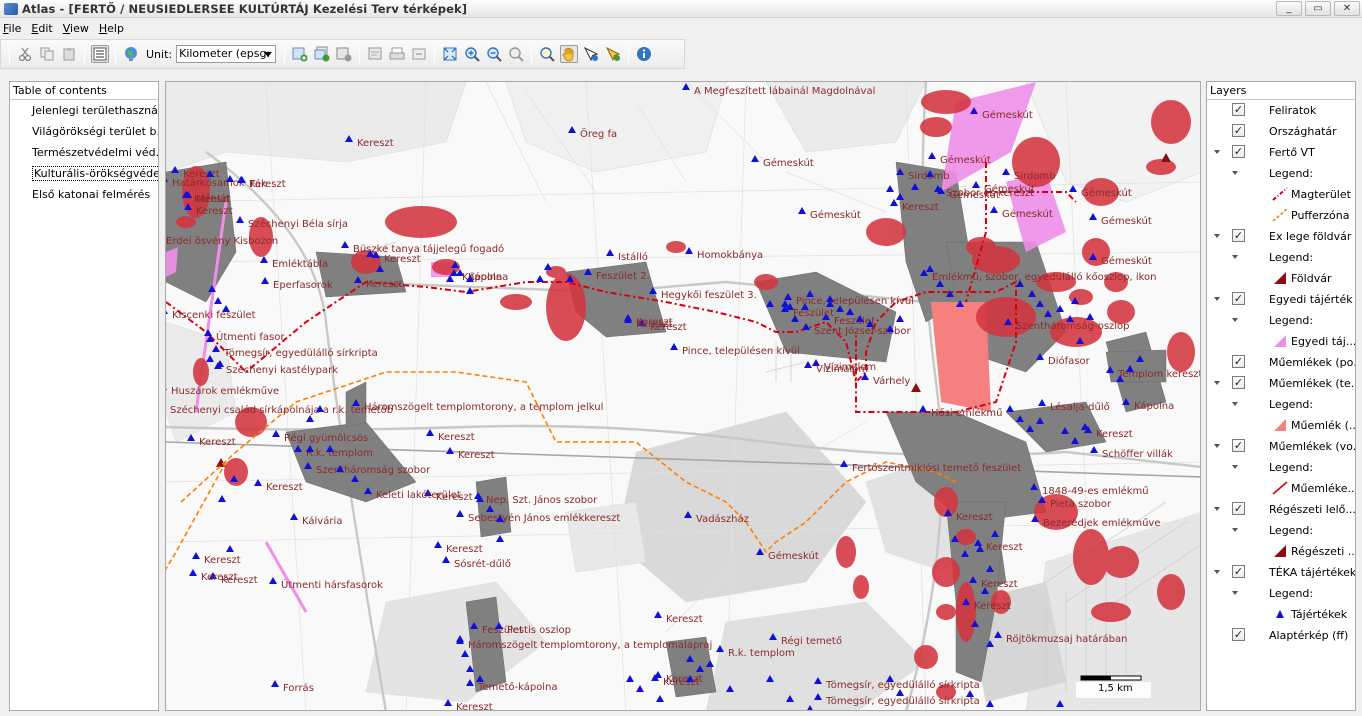 The width and height of the screenshot is (1362, 716). Describe the element at coordinates (1281, 236) in the screenshot. I see `layer-row: ✓ Ex lege földvár` at that location.